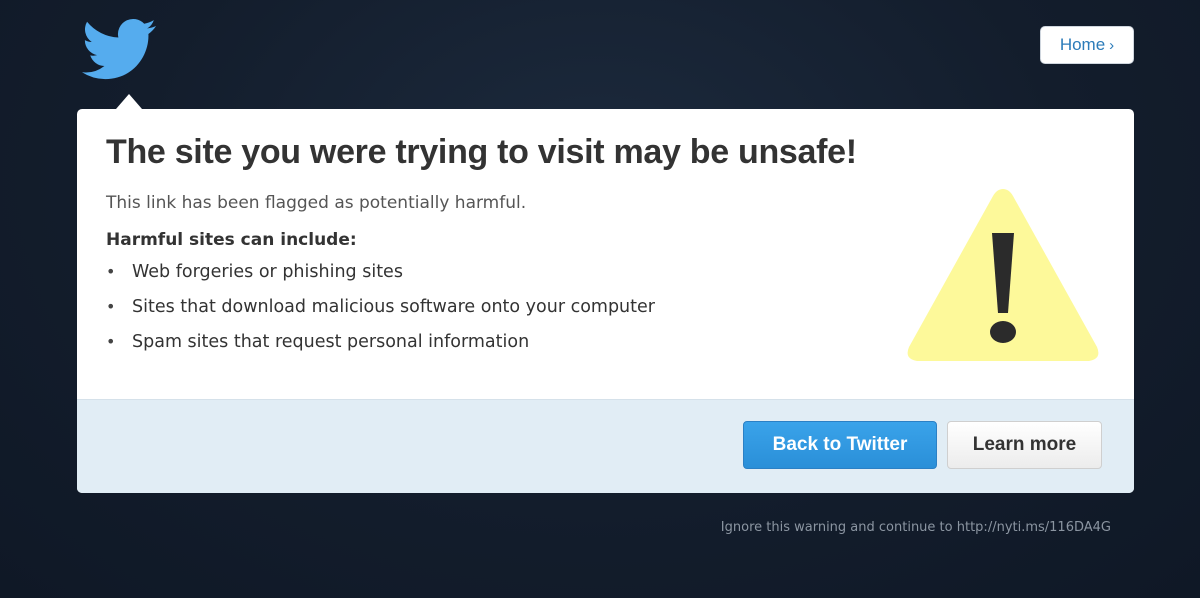 The width and height of the screenshot is (1200, 598). I want to click on twitter-bird-icon, so click(119, 49).